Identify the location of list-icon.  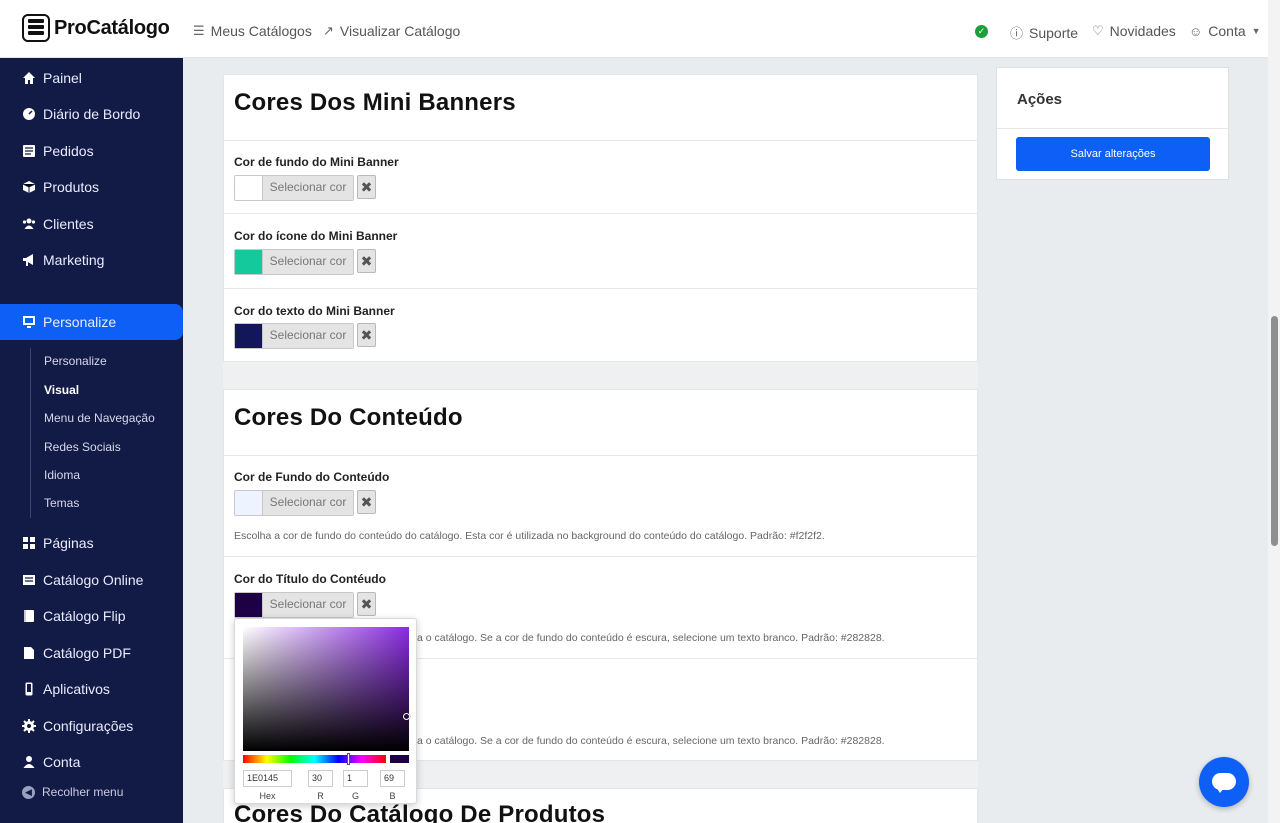
(29, 151).